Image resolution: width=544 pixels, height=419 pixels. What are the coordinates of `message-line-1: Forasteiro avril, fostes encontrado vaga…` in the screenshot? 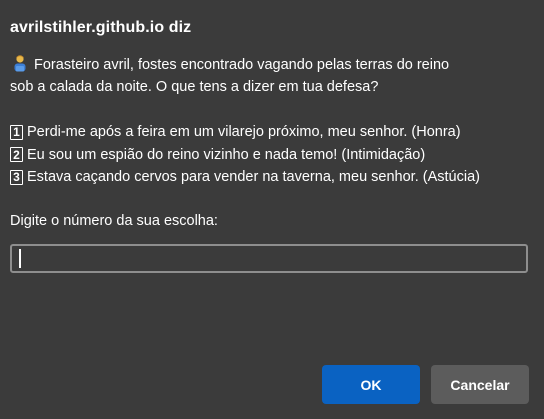 It's located at (270, 65).